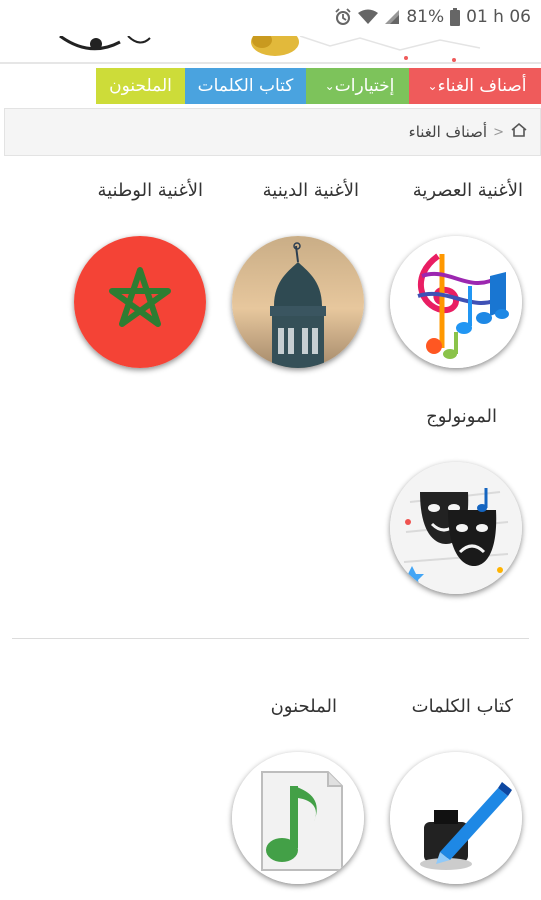  Describe the element at coordinates (519, 132) in the screenshot. I see `home-icon` at that location.